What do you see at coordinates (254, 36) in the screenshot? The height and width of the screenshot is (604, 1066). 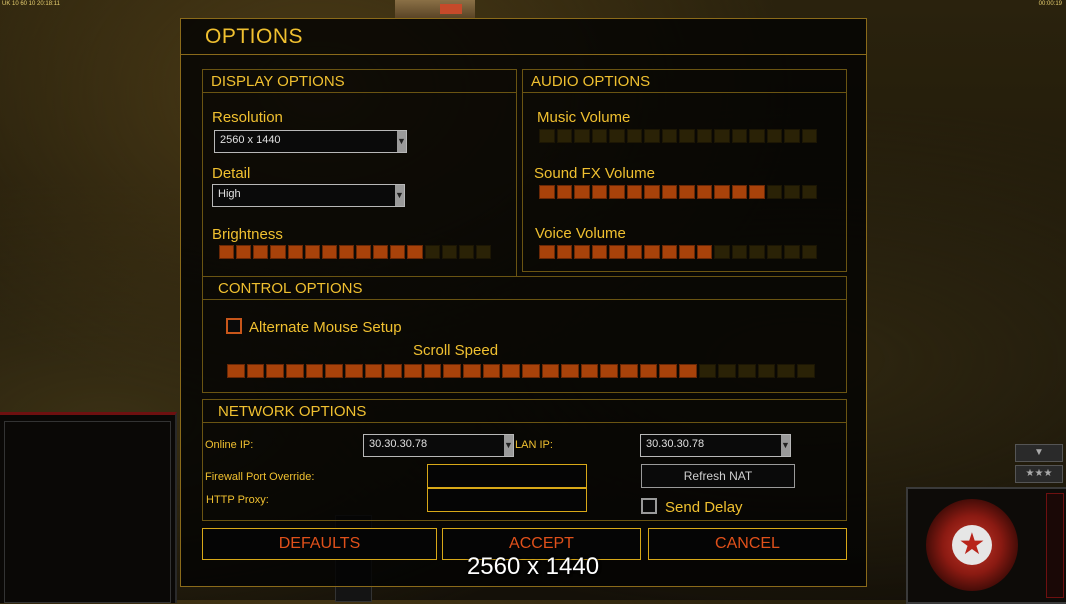 I see `dialog-title: OPTIONS` at bounding box center [254, 36].